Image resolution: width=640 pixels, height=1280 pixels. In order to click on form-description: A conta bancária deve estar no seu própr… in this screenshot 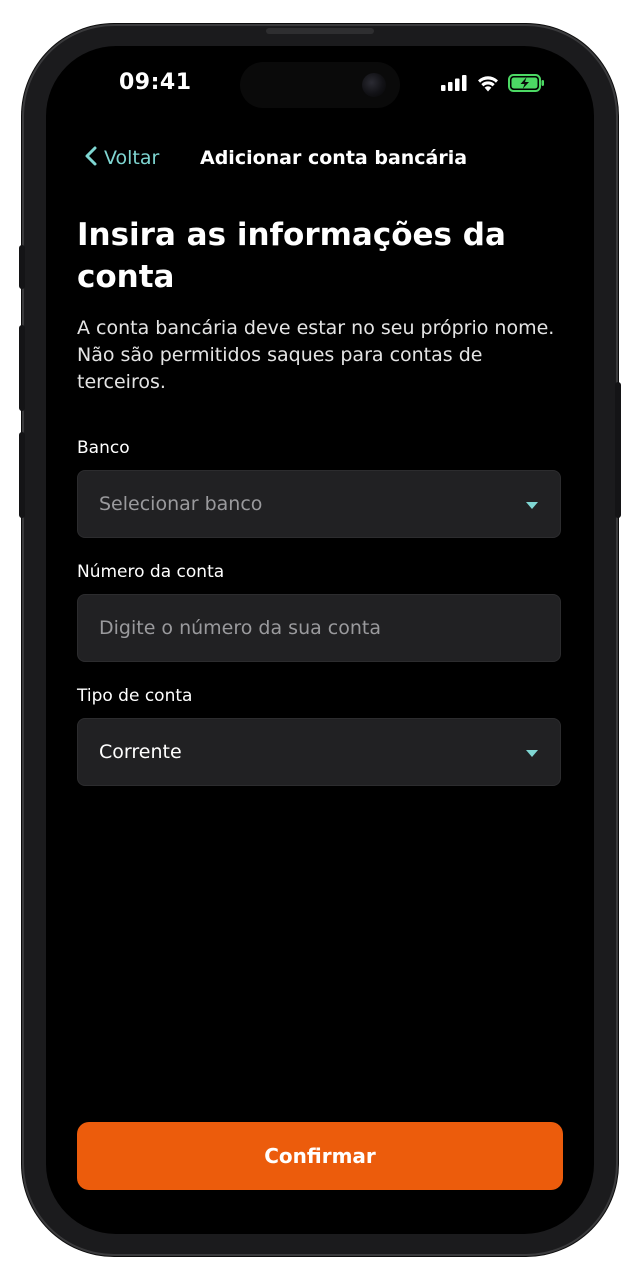, I will do `click(316, 355)`.